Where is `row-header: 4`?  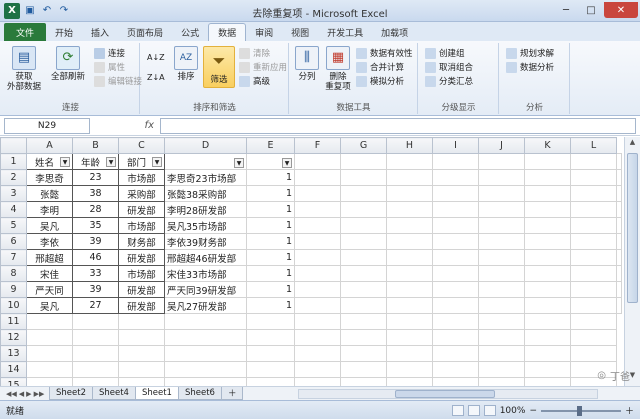
row-header: 4 is located at coordinates (13, 209).